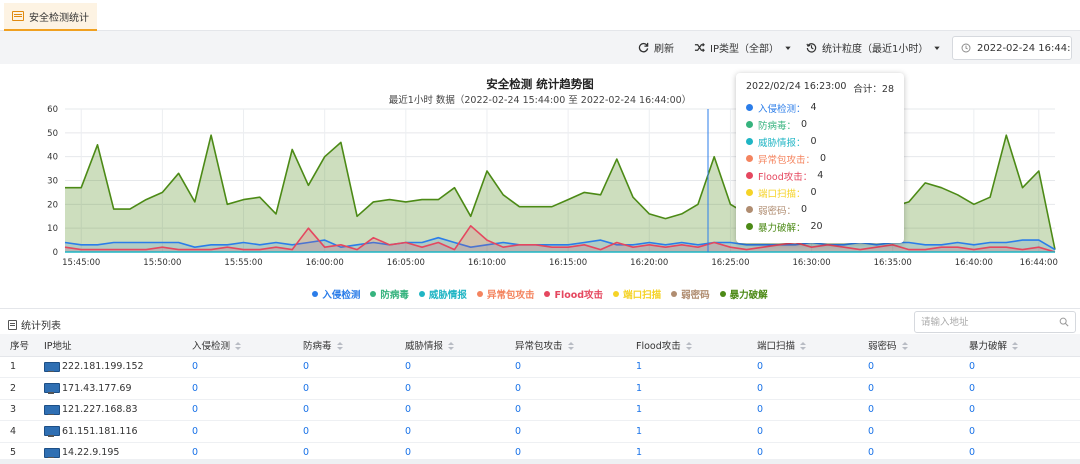 The image size is (1080, 464). What do you see at coordinates (108, 410) in the screenshot?
I see `ip-address-cell: 121.227.168.83` at bounding box center [108, 410].